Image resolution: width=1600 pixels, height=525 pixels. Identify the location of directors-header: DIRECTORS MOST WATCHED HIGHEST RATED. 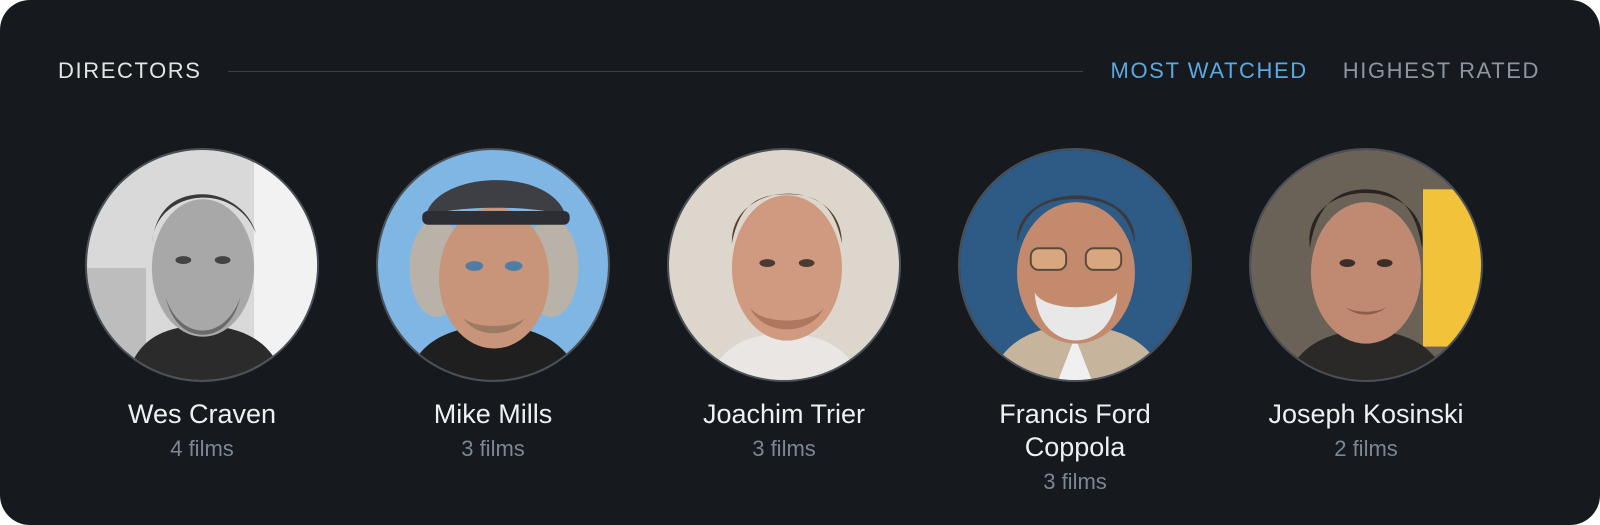
(799, 71).